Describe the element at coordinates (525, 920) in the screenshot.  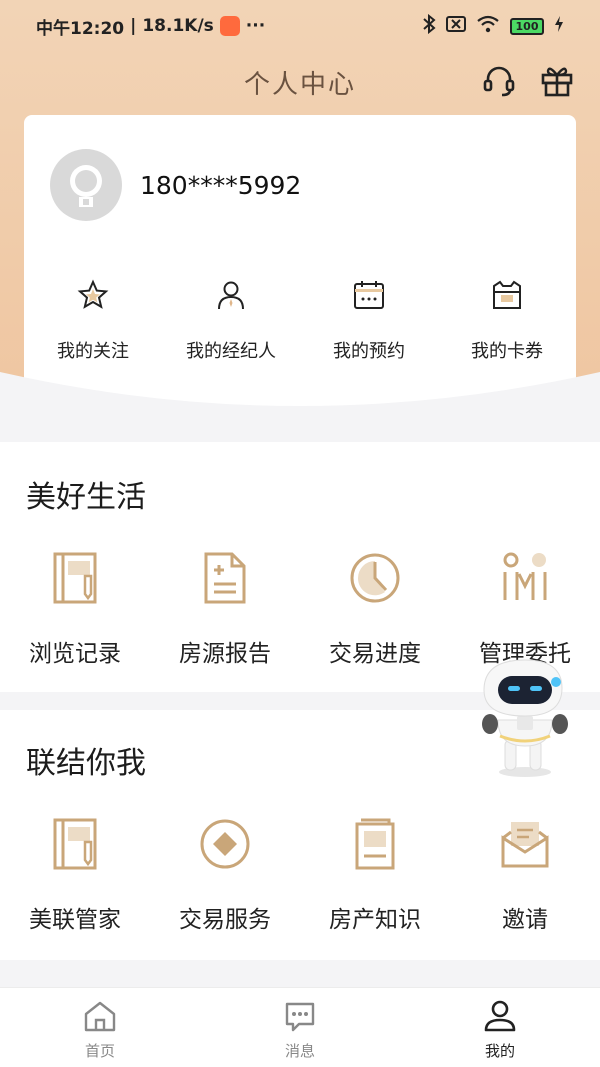
I see `grid-item-label: 邀请` at that location.